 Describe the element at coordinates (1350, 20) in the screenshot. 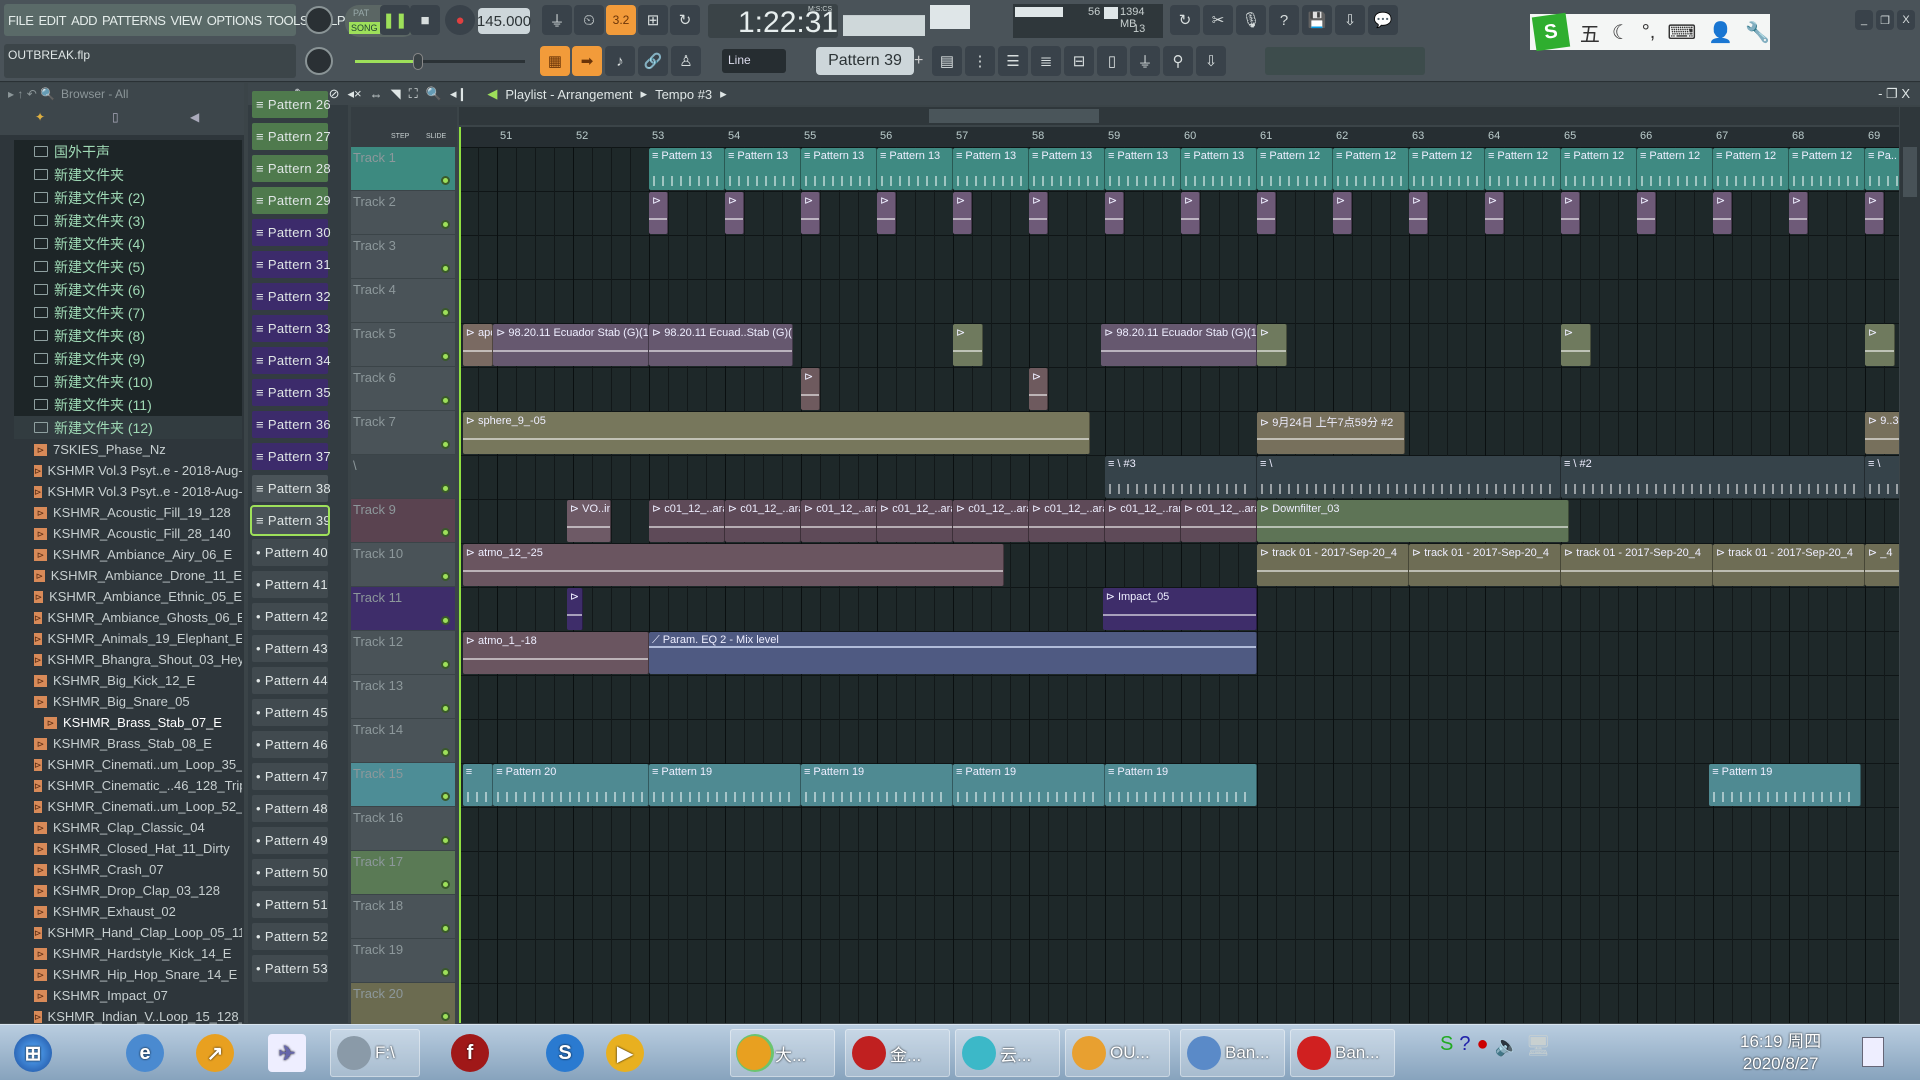

I see `export-icon: ⇩` at that location.